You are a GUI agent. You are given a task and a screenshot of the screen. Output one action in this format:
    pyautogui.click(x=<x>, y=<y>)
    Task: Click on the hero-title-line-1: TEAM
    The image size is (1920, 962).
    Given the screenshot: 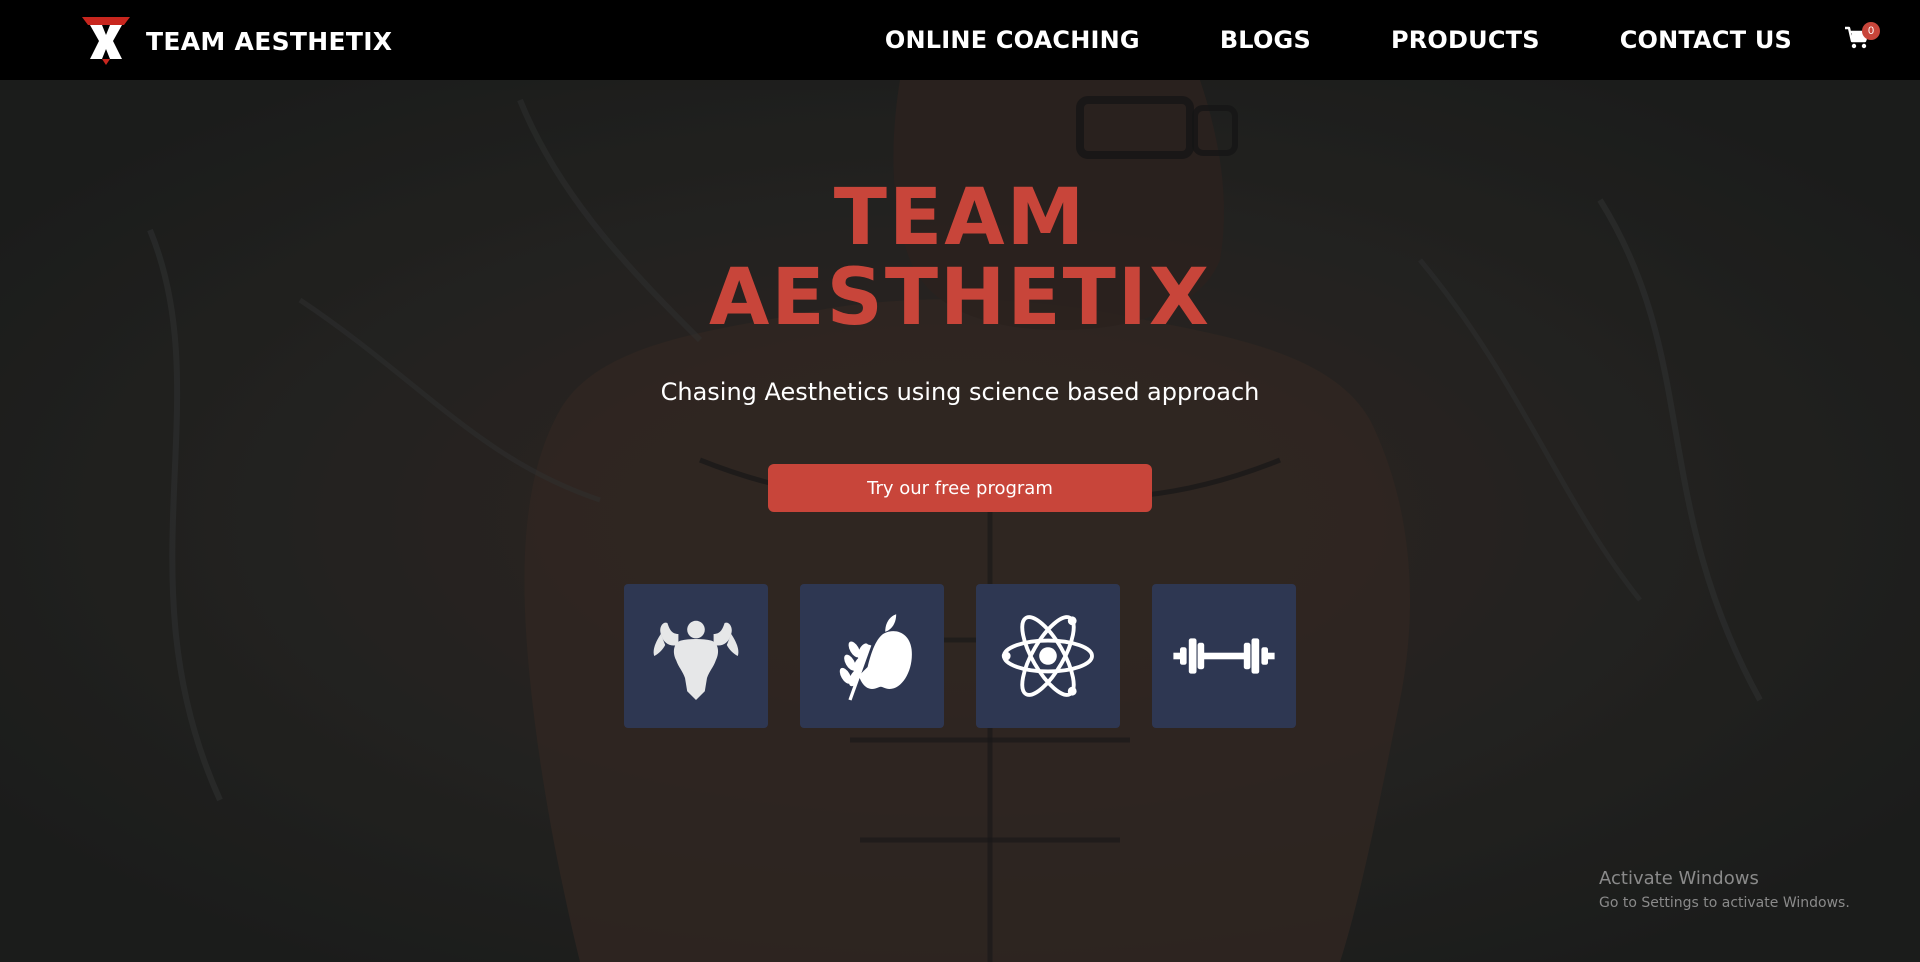 What is the action you would take?
    pyautogui.click(x=960, y=218)
    